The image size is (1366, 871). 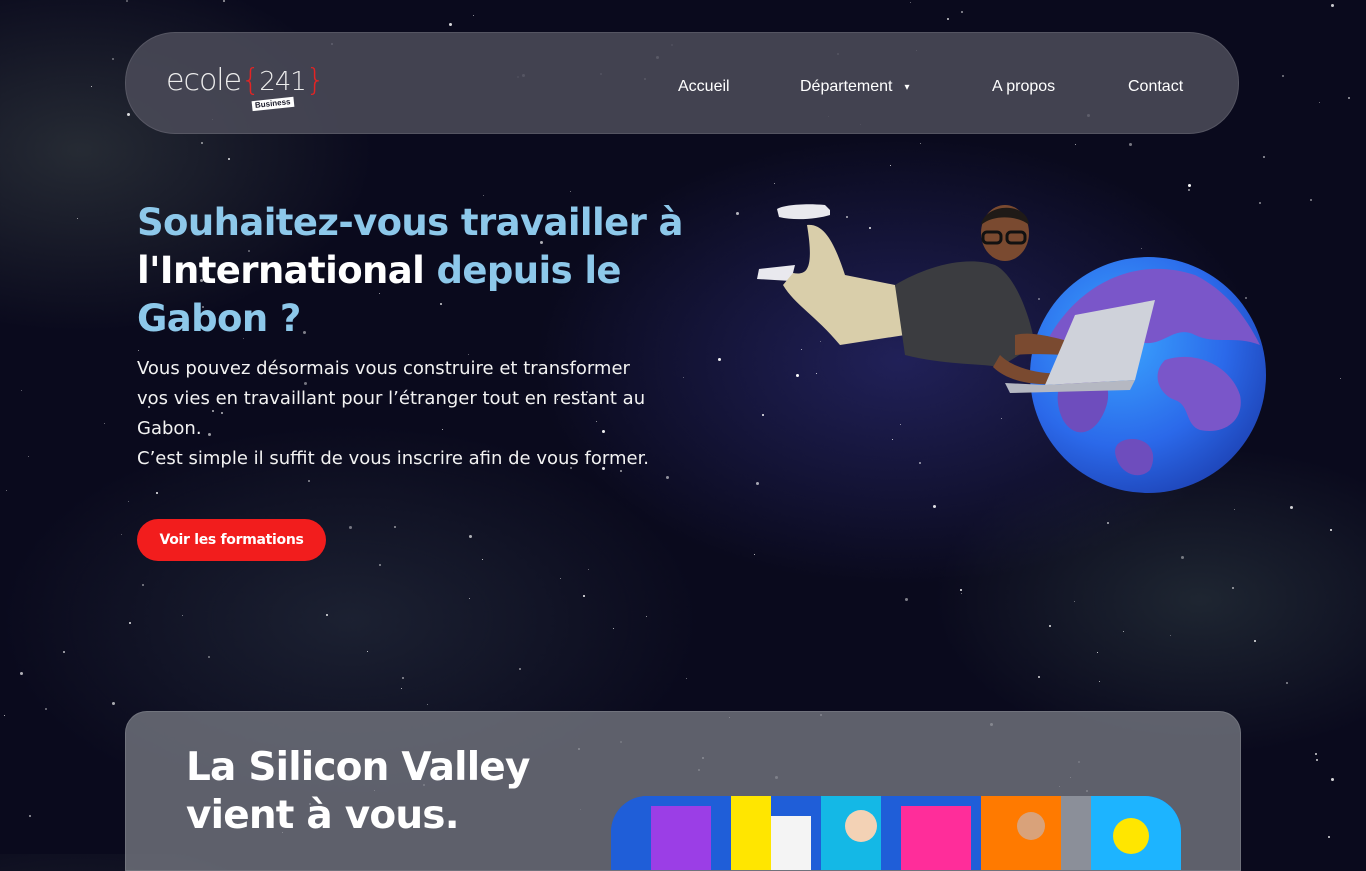 I want to click on hero-title-part-5: Gabon ?, so click(x=219, y=318).